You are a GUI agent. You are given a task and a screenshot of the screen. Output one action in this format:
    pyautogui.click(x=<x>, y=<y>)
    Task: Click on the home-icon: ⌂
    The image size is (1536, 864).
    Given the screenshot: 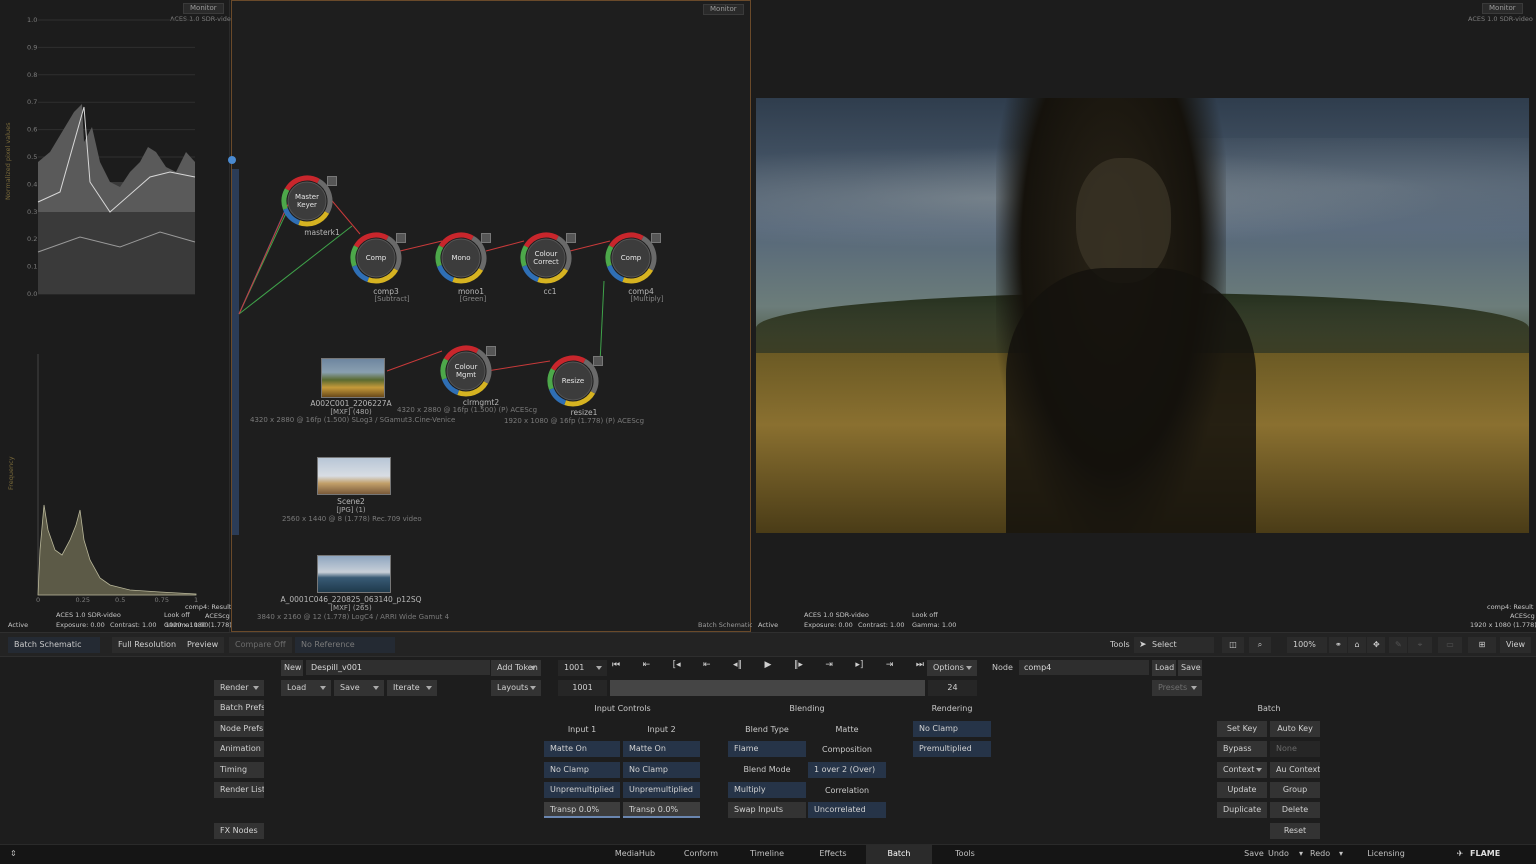 What is the action you would take?
    pyautogui.click(x=1357, y=645)
    